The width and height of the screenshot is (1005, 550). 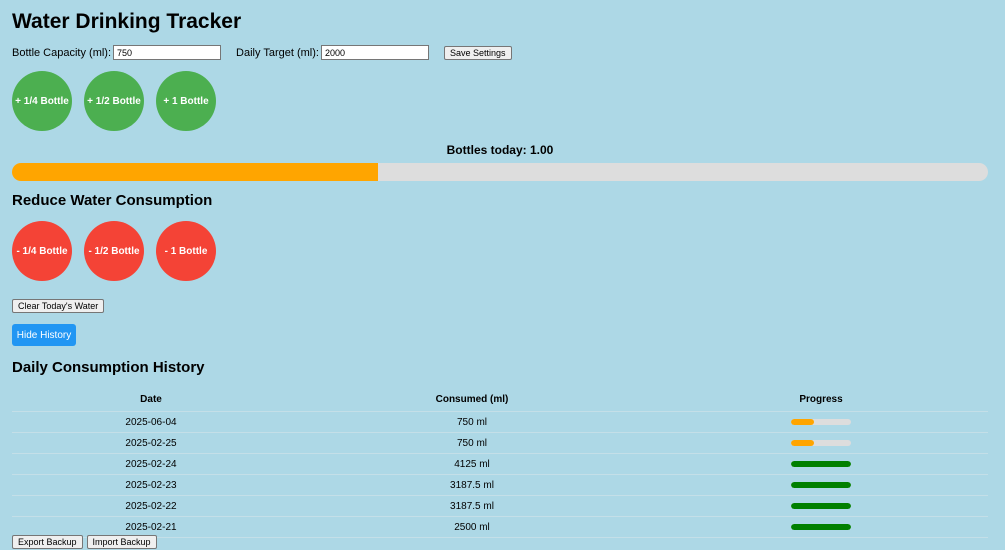 I want to click on bottle-capacity-label: Bottle Capacity (ml):, so click(x=62, y=52).